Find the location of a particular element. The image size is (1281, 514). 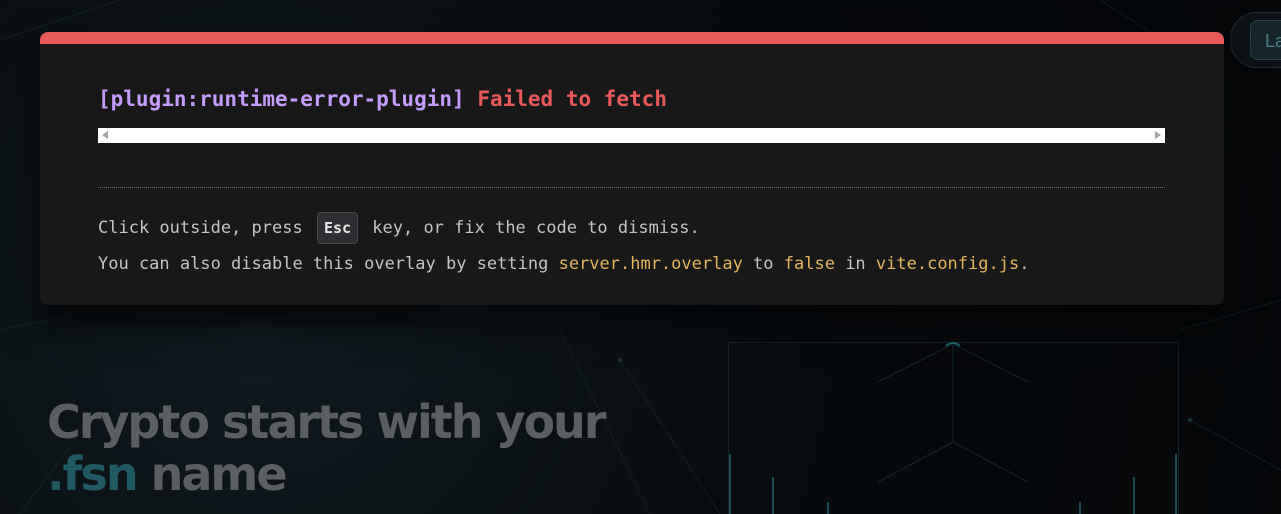

disable-tip-text-3: in is located at coordinates (855, 264).